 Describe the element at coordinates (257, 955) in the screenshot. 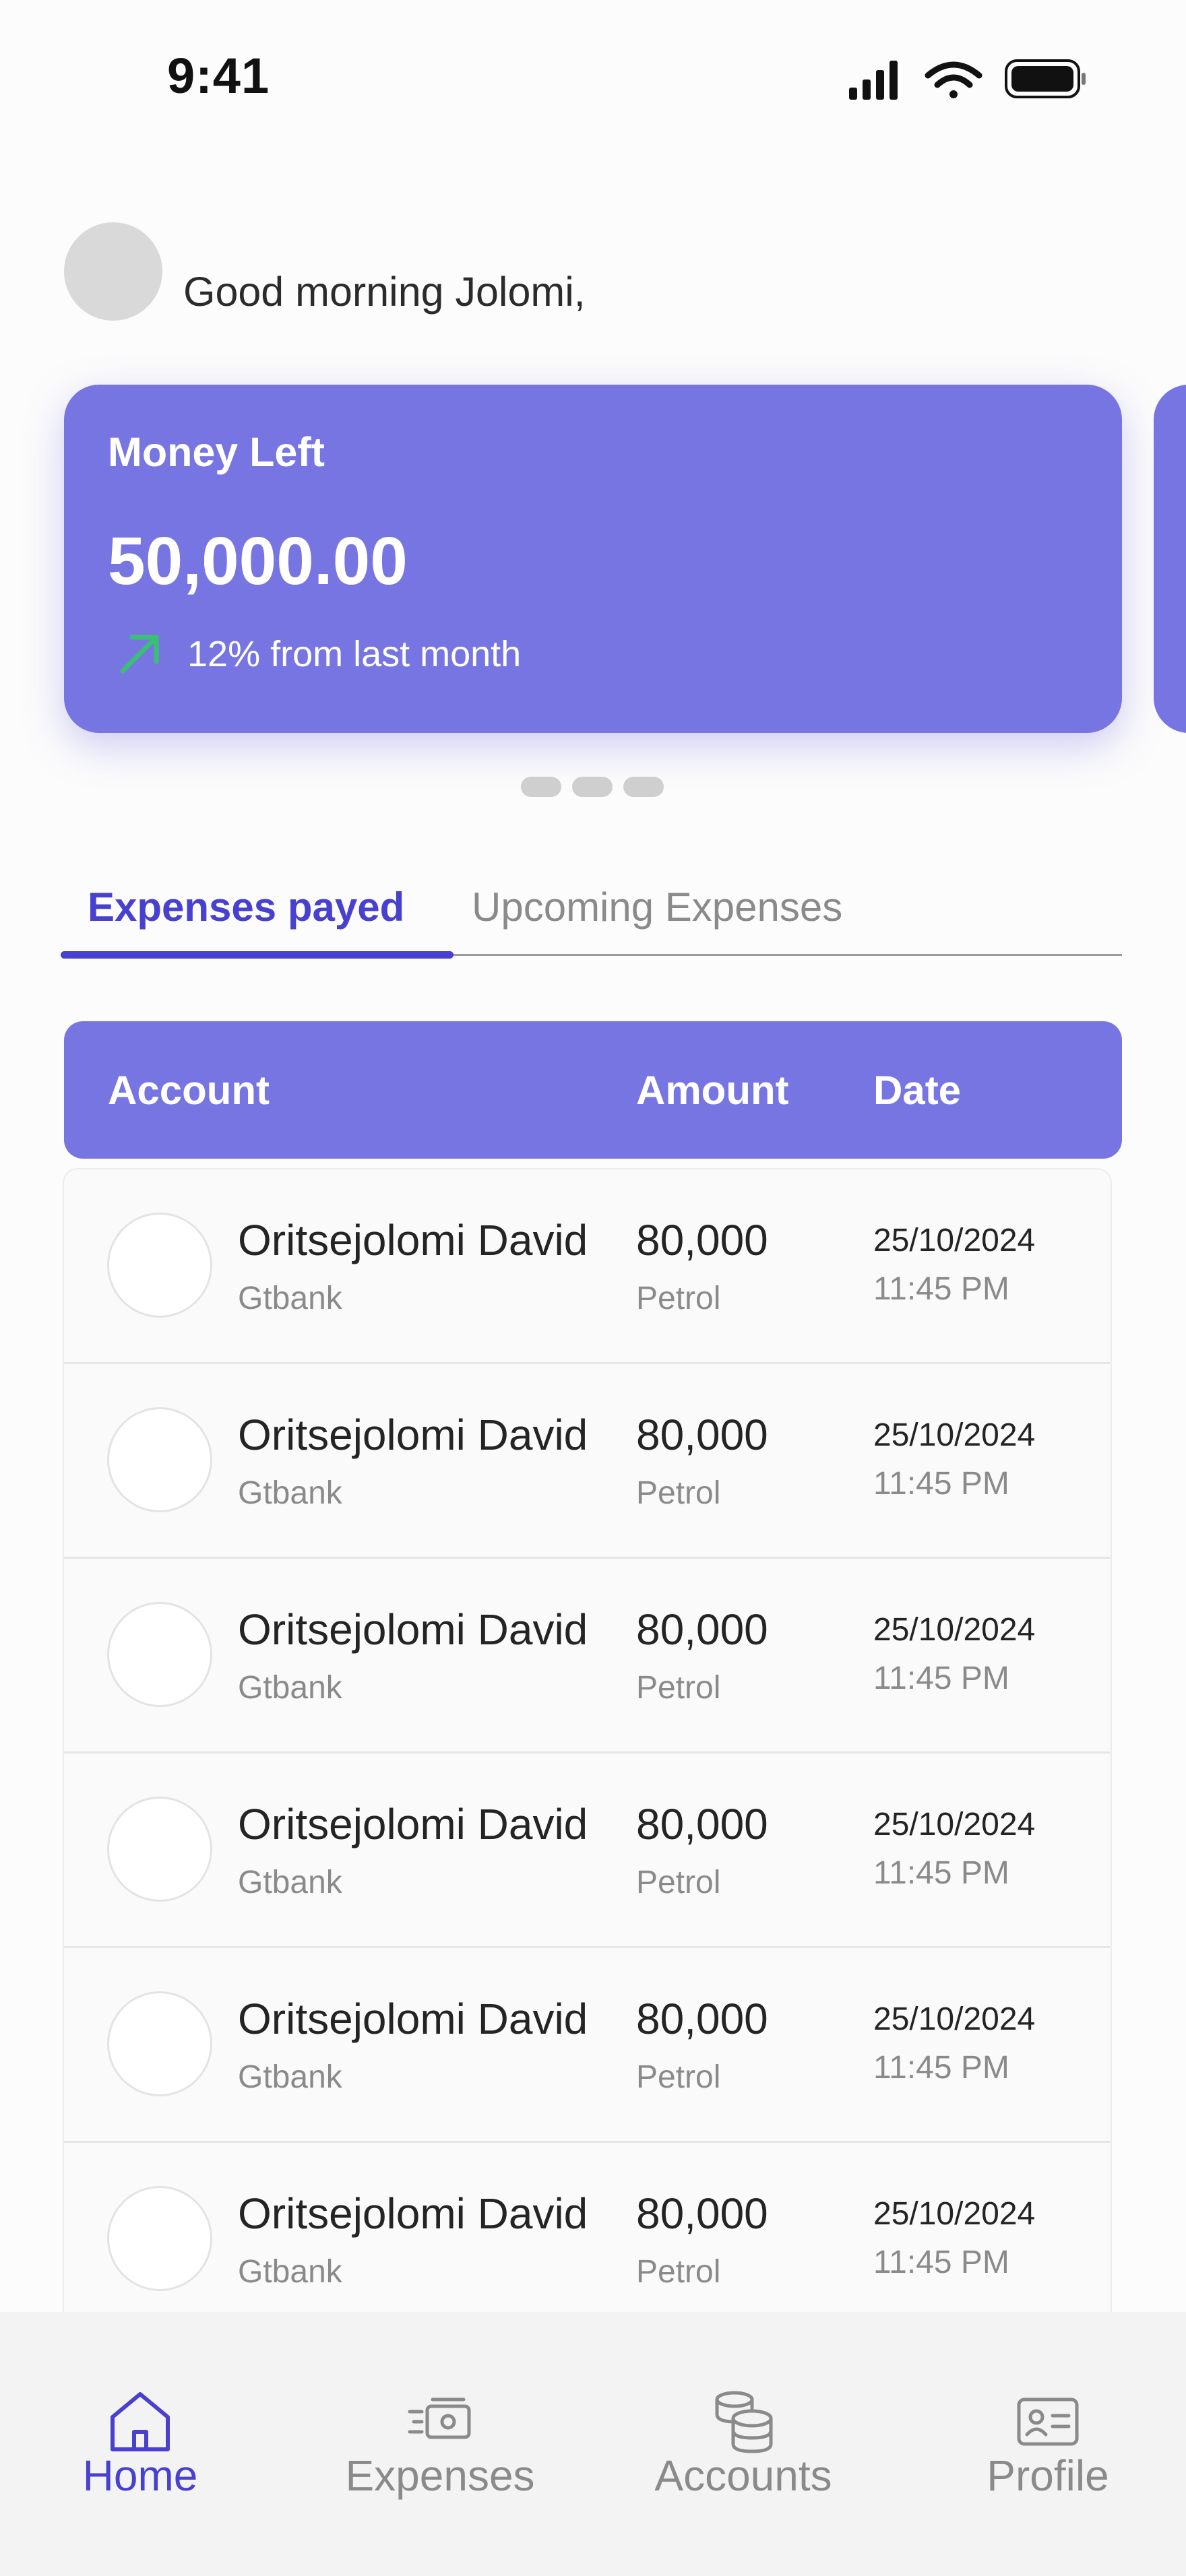

I see `tab-active-indicator` at that location.